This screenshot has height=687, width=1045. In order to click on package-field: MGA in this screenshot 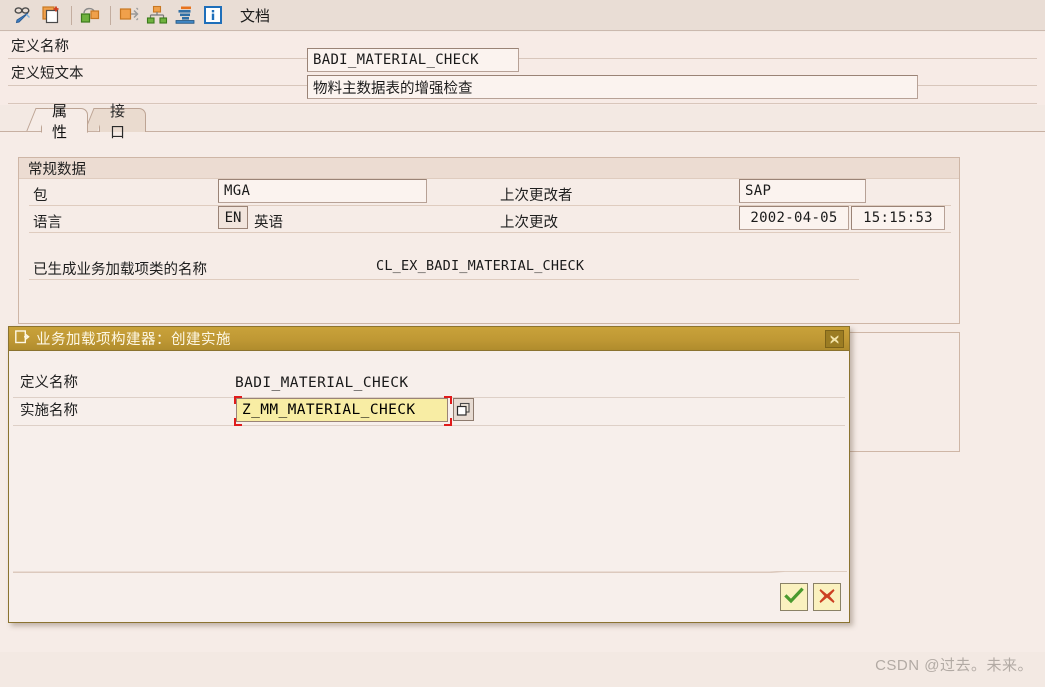, I will do `click(322, 191)`.